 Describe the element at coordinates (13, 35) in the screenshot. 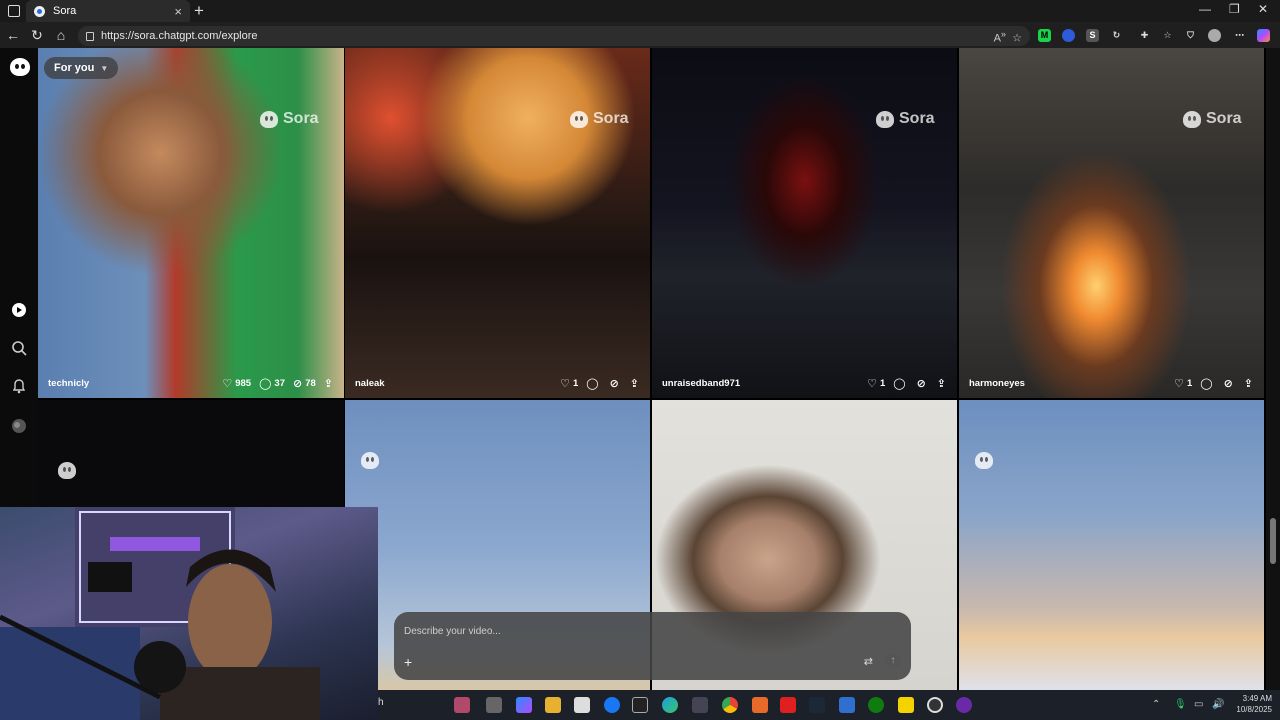

I see `back-button: ←` at that location.